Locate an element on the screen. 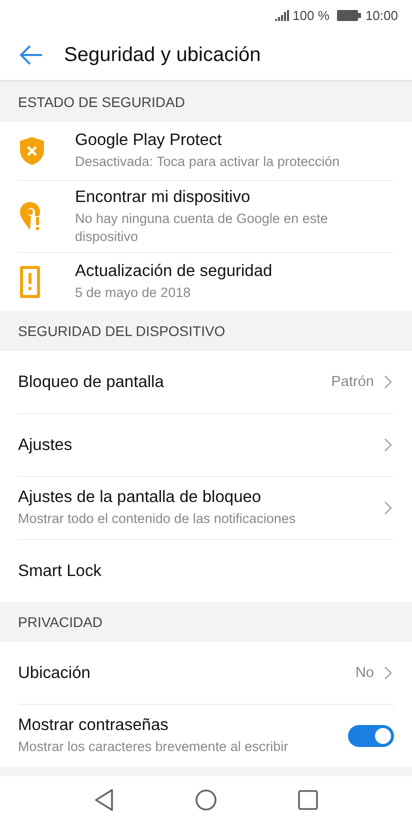  row-subtitle: Desactivada: Toca para activar la protección is located at coordinates (208, 162).